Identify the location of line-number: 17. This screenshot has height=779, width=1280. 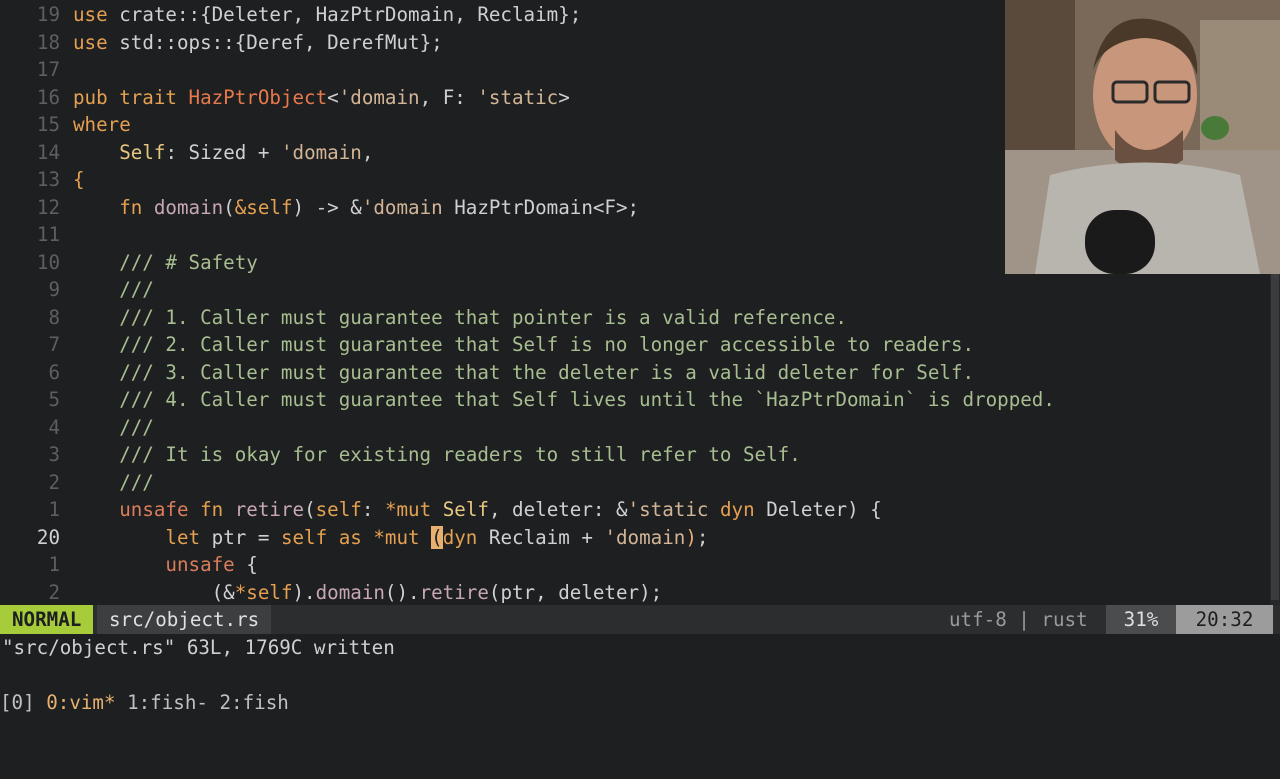
(48, 69).